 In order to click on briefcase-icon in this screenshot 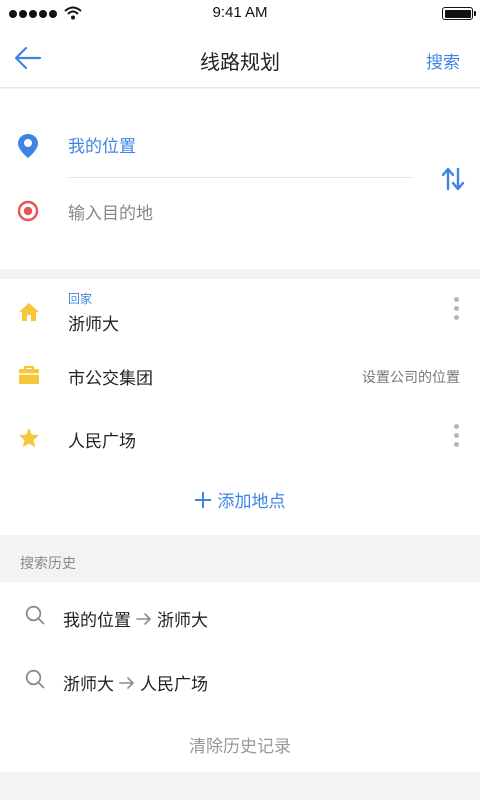, I will do `click(29, 375)`.